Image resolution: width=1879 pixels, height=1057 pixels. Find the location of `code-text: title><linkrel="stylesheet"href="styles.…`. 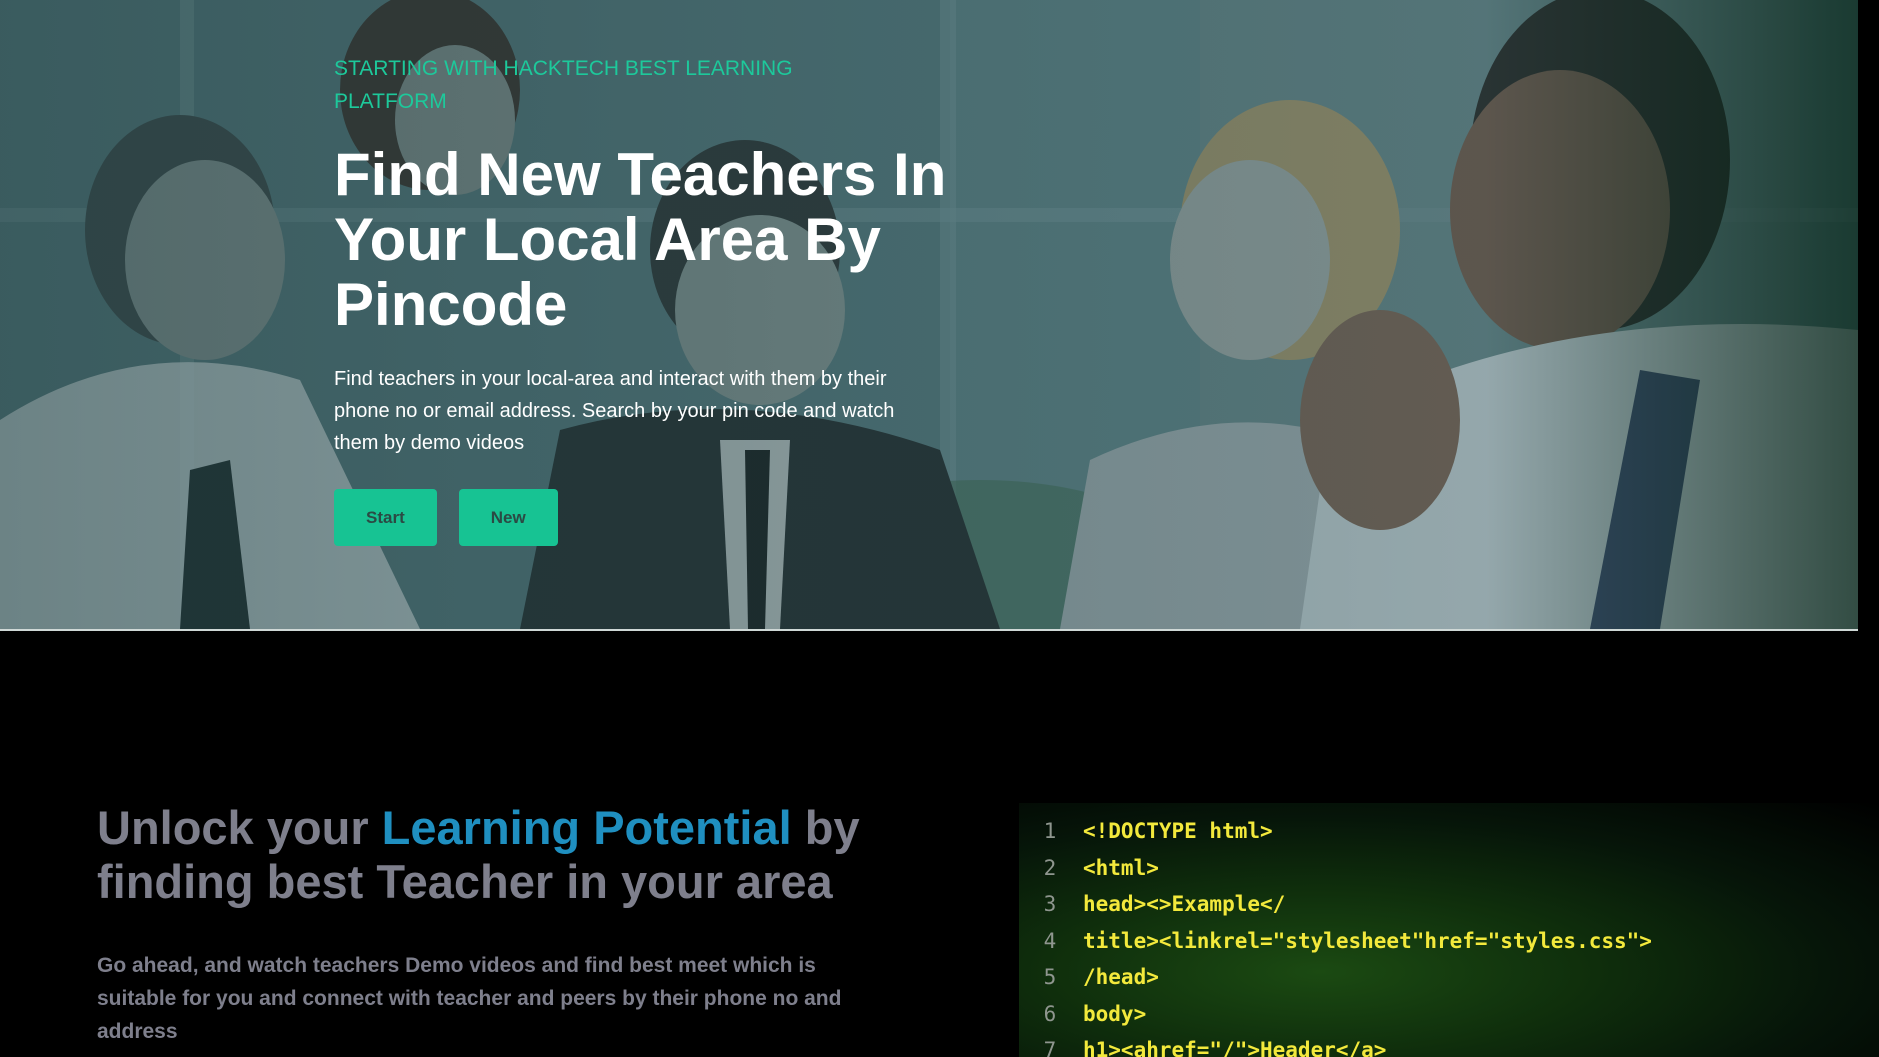

code-text: title><linkrel="stylesheet"href="styles.… is located at coordinates (1367, 940).